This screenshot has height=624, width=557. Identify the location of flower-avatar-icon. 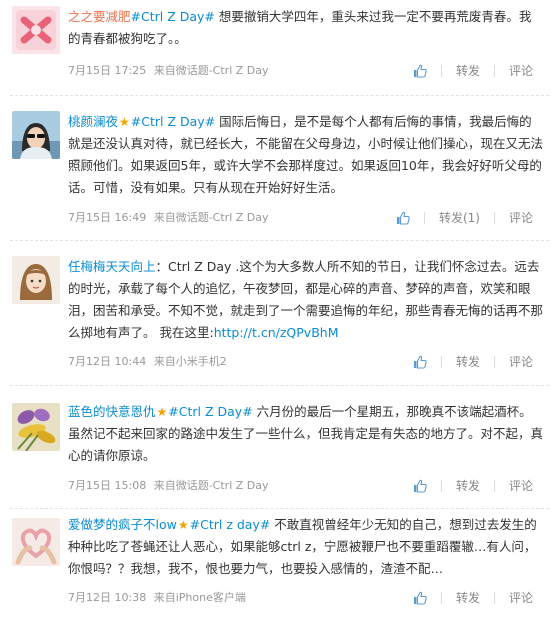
(36, 427).